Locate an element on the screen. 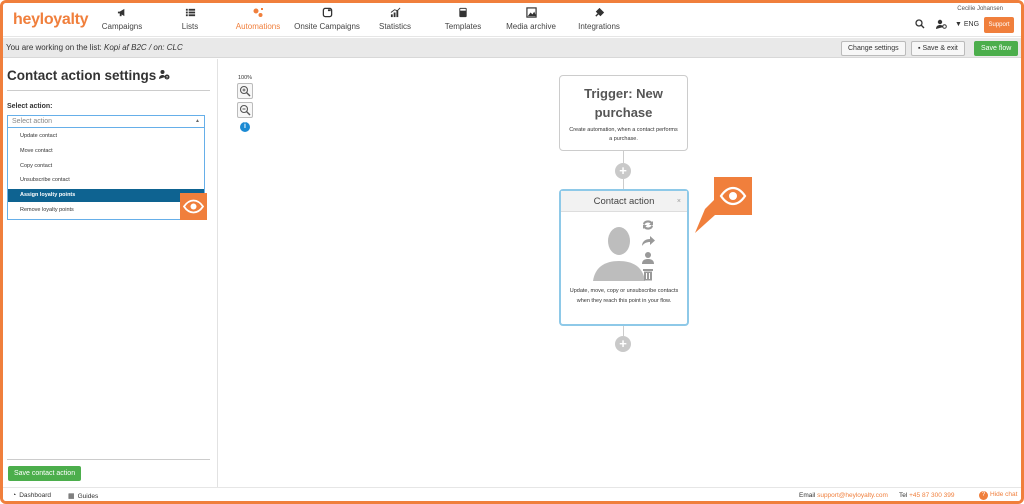  select-placeholder: Select action is located at coordinates (32, 121).